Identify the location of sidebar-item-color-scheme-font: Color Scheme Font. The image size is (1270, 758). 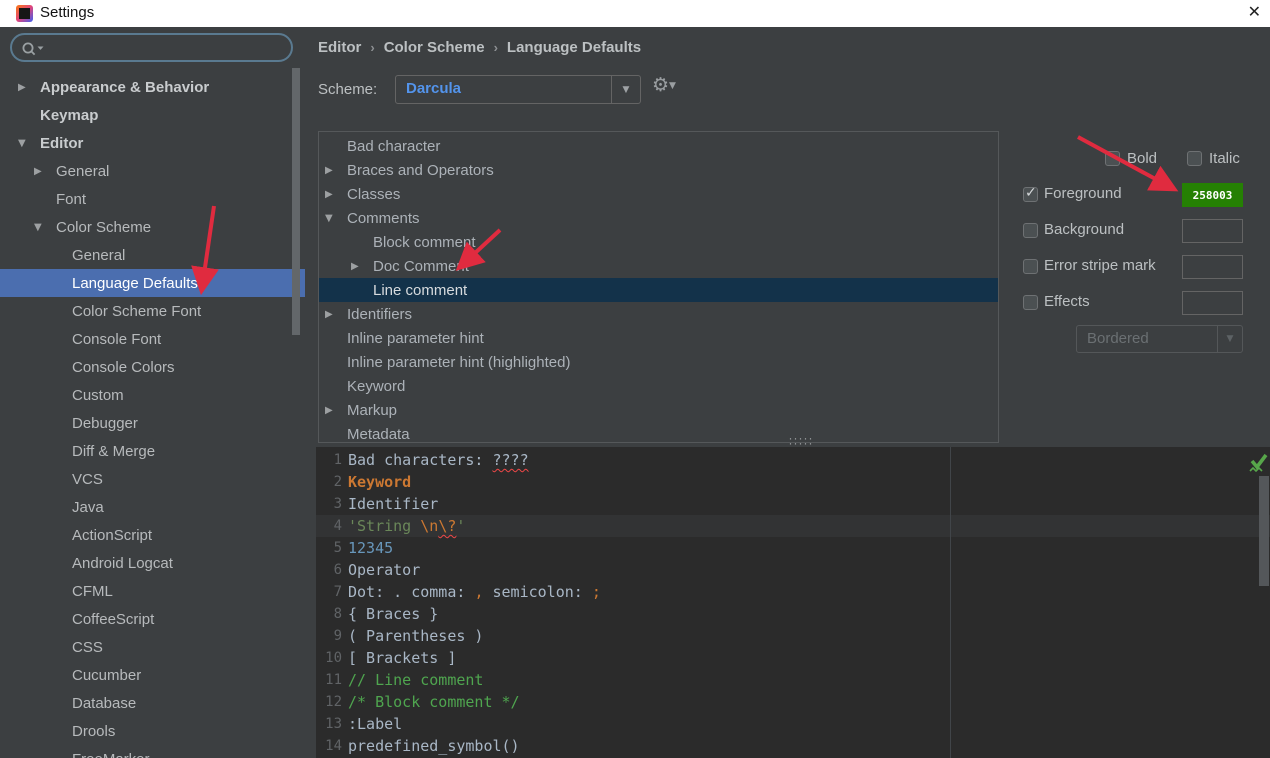
(152, 311).